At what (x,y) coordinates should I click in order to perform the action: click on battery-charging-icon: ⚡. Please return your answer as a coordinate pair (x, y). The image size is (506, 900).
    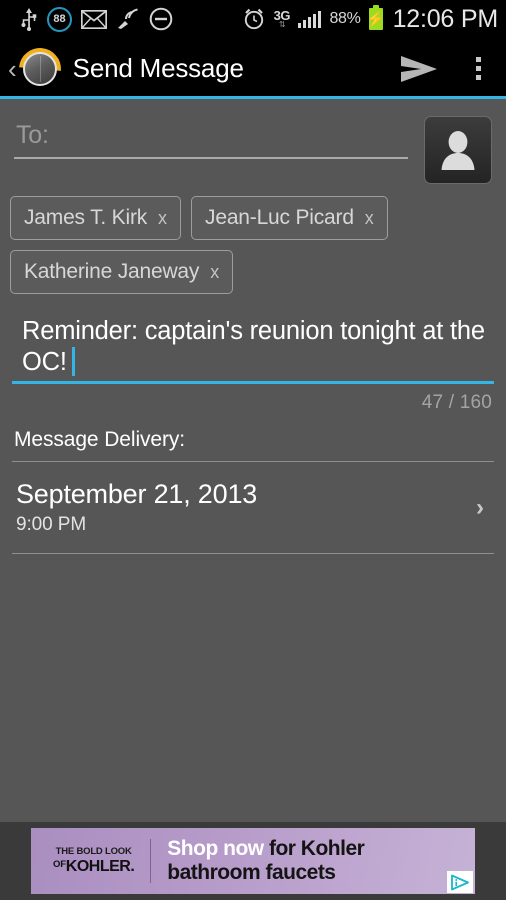
    Looking at the image, I should click on (375, 17).